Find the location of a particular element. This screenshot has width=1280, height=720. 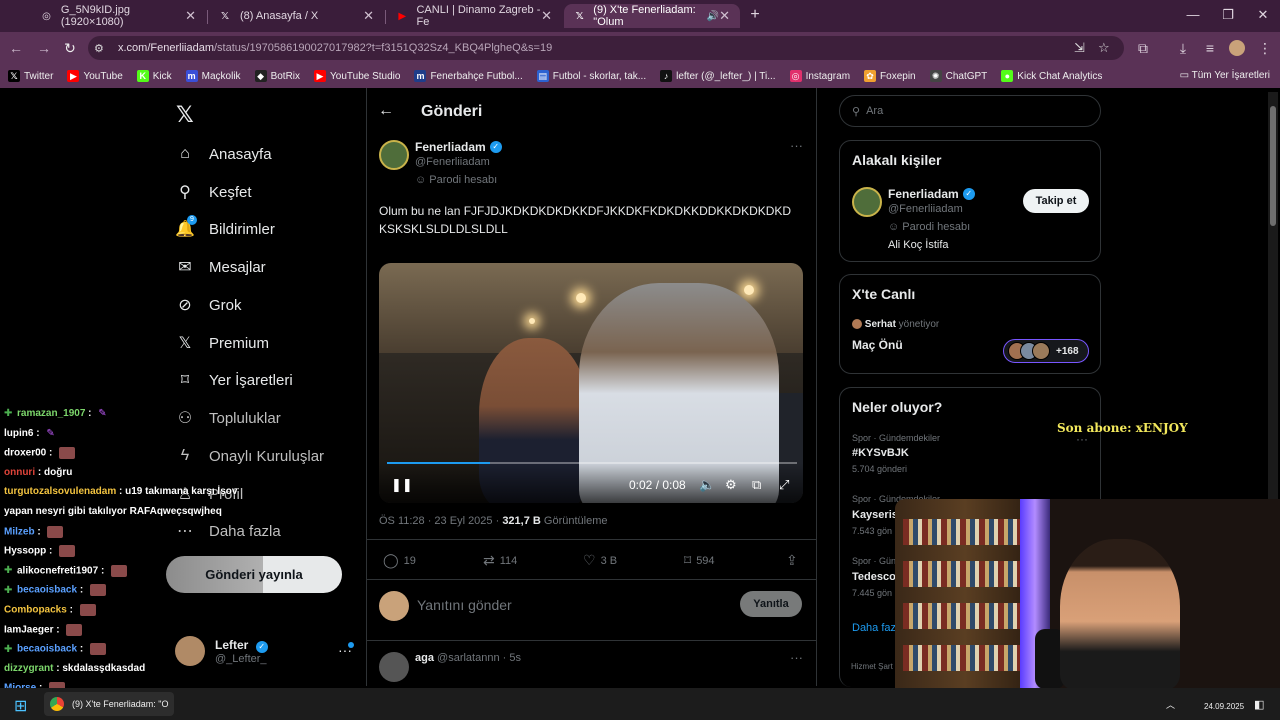

window-close-button: ✕ is located at coordinates (1263, 15).